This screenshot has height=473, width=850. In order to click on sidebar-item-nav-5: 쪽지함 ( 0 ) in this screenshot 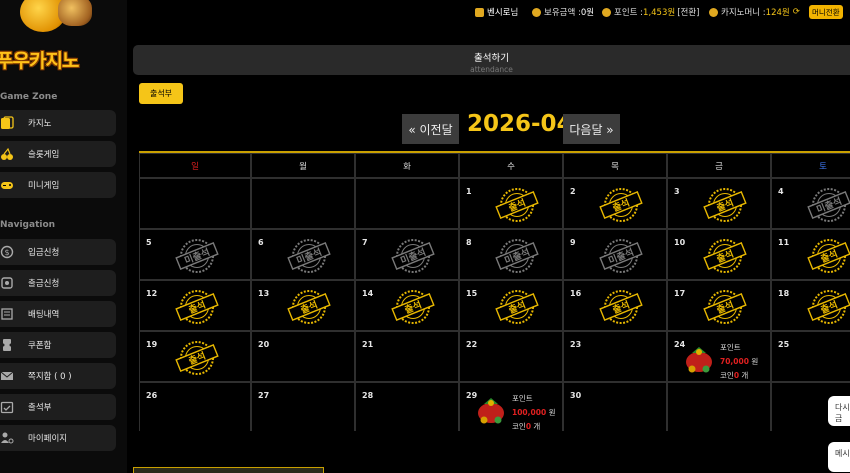, I will do `click(58, 376)`.